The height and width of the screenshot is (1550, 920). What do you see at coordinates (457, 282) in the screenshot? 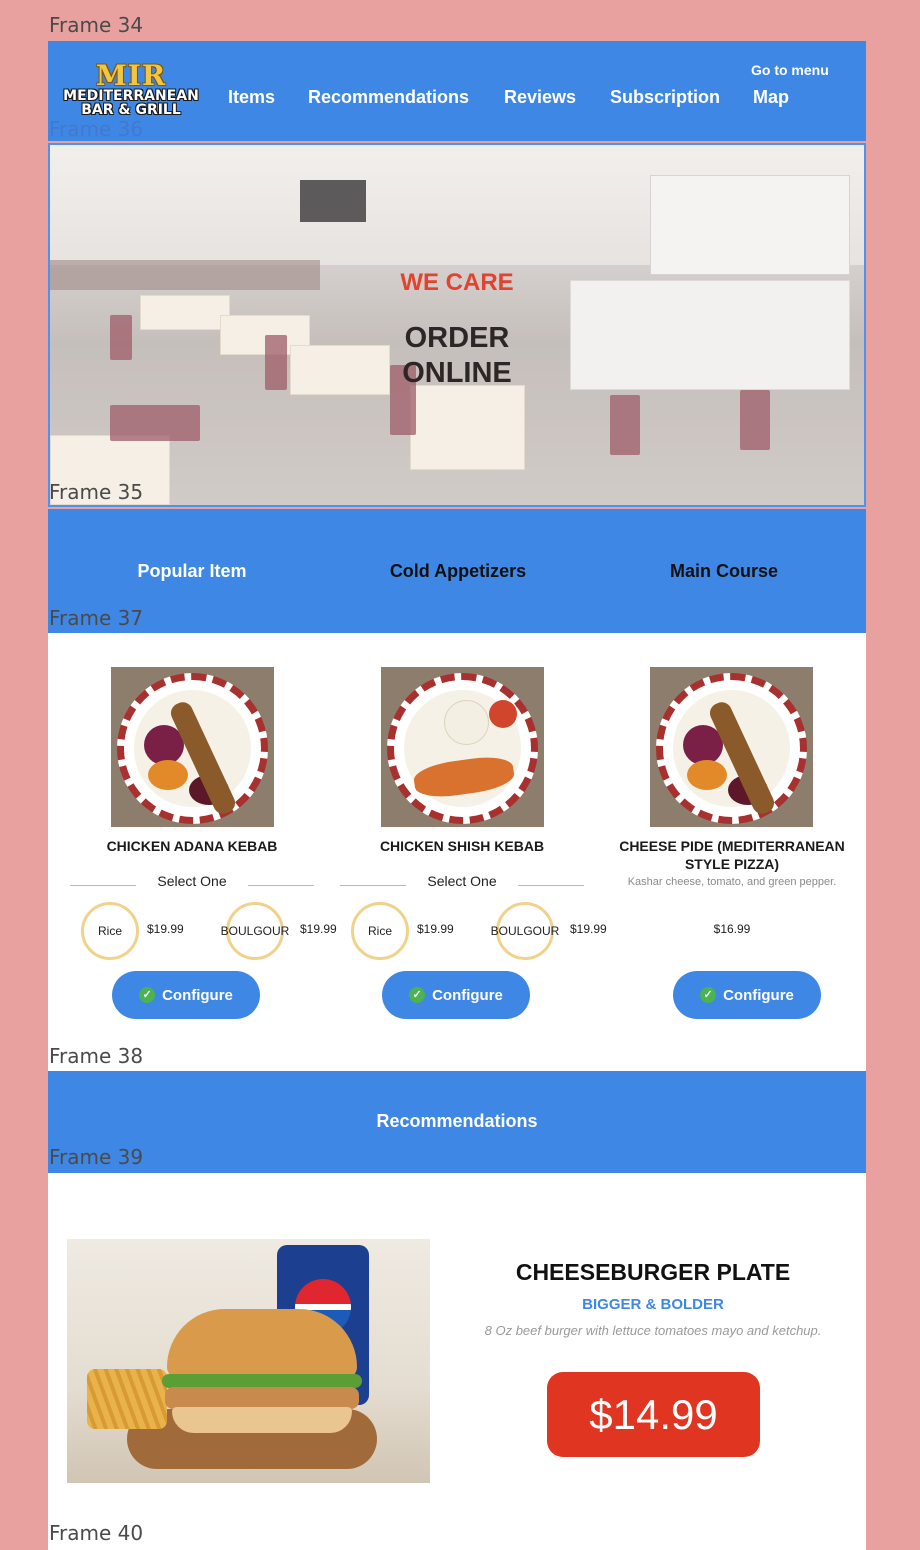
I see `hero-kicker: WE CARE` at bounding box center [457, 282].